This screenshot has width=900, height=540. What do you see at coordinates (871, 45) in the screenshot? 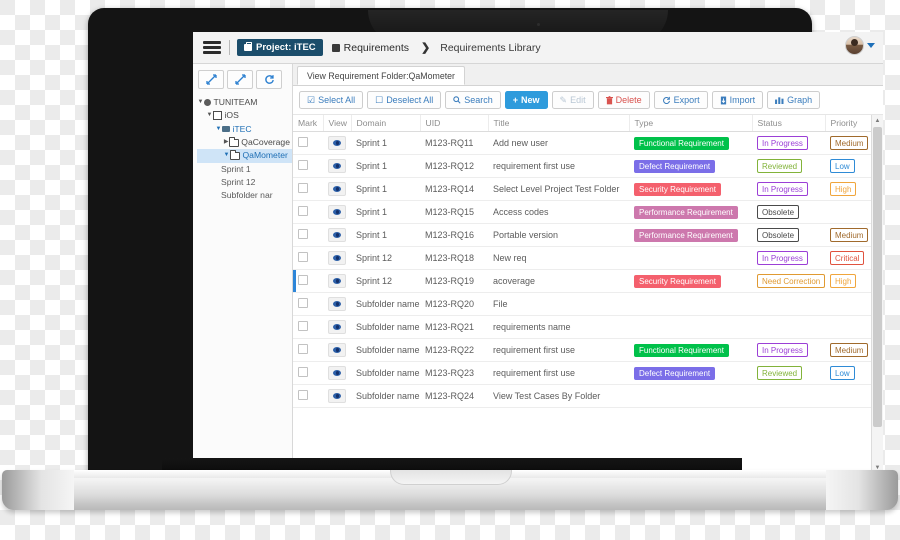
I see `chevron-down-icon` at bounding box center [871, 45].